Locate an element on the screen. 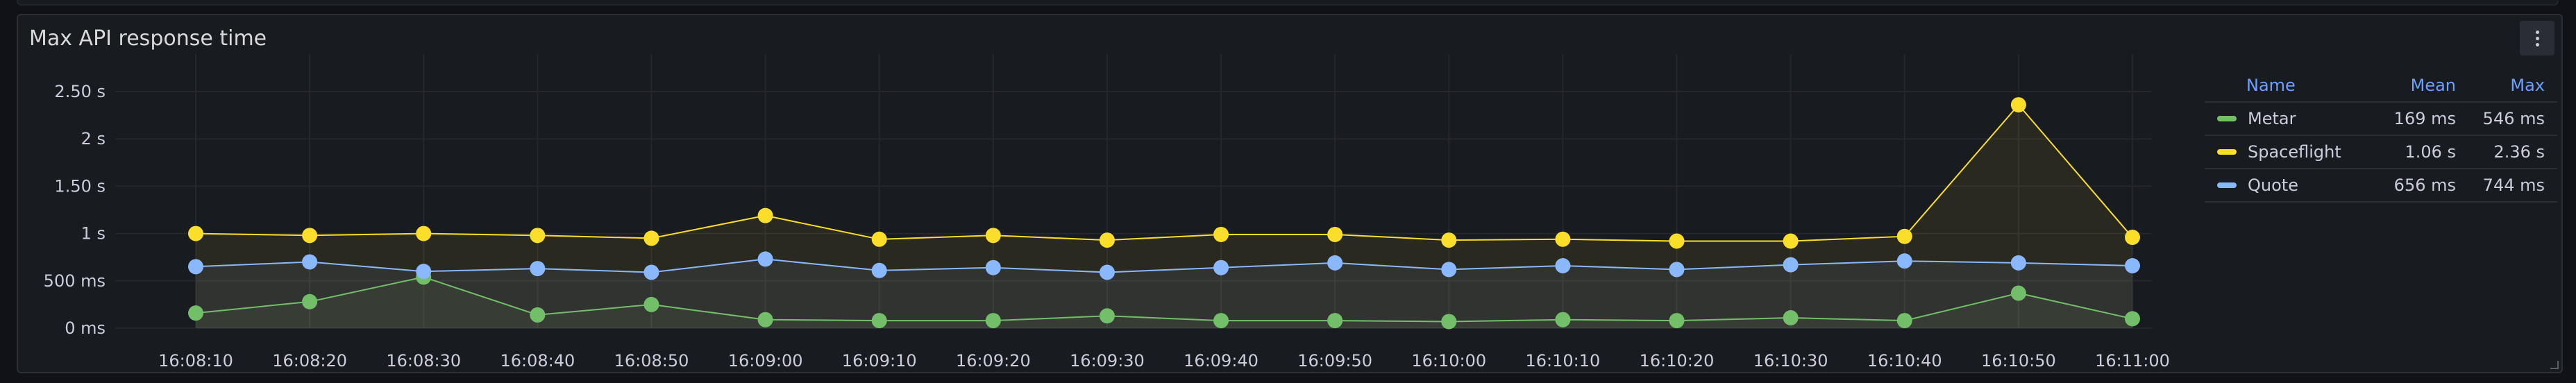  x-tick-label: 16:08:20 is located at coordinates (309, 361).